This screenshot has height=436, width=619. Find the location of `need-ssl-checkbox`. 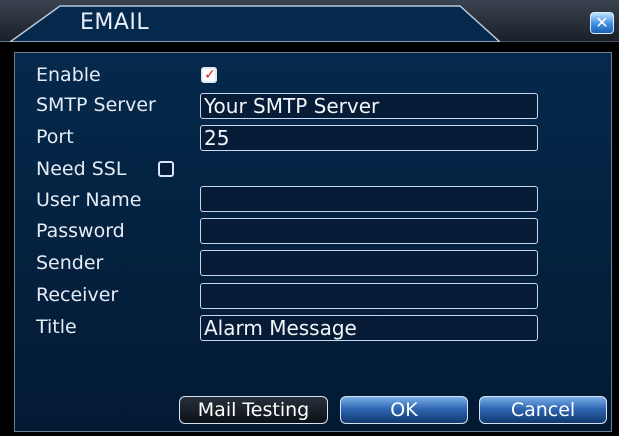

need-ssl-checkbox is located at coordinates (166, 169).